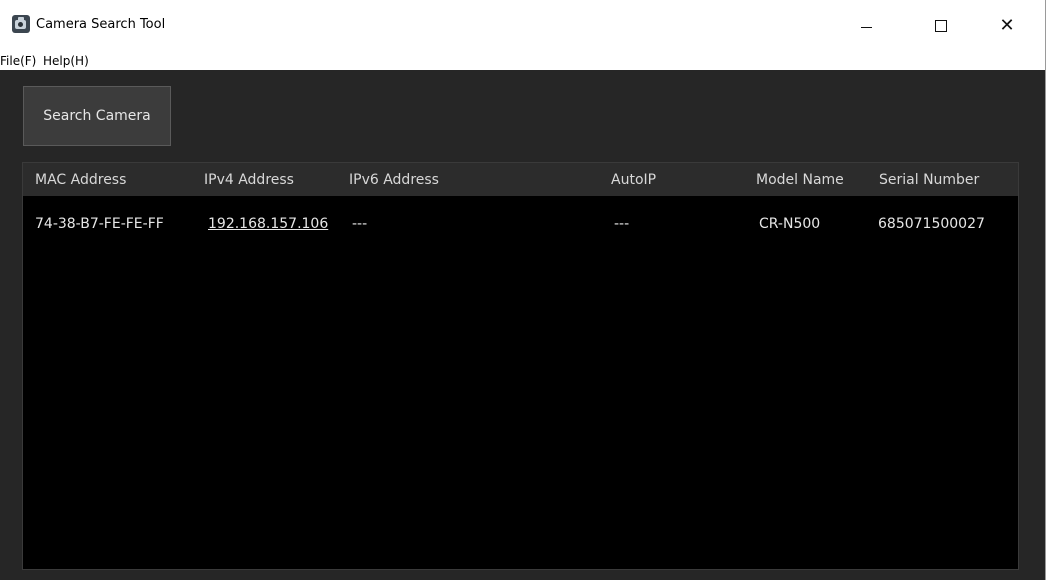 This screenshot has width=1047, height=580. What do you see at coordinates (249, 180) in the screenshot?
I see `column-header-ipv4: IPv4 Address` at bounding box center [249, 180].